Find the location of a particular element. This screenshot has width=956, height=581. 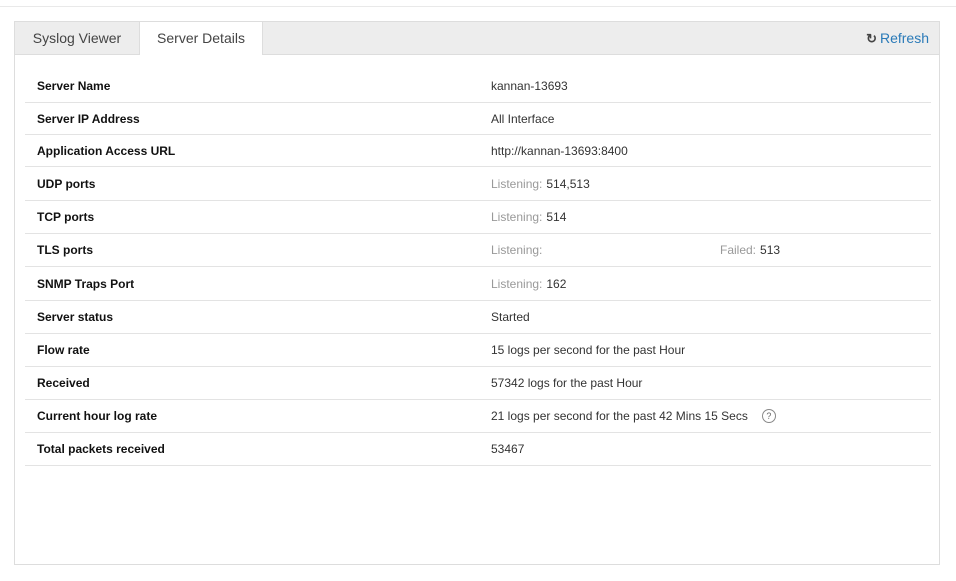

row-value: Started is located at coordinates (510, 317).